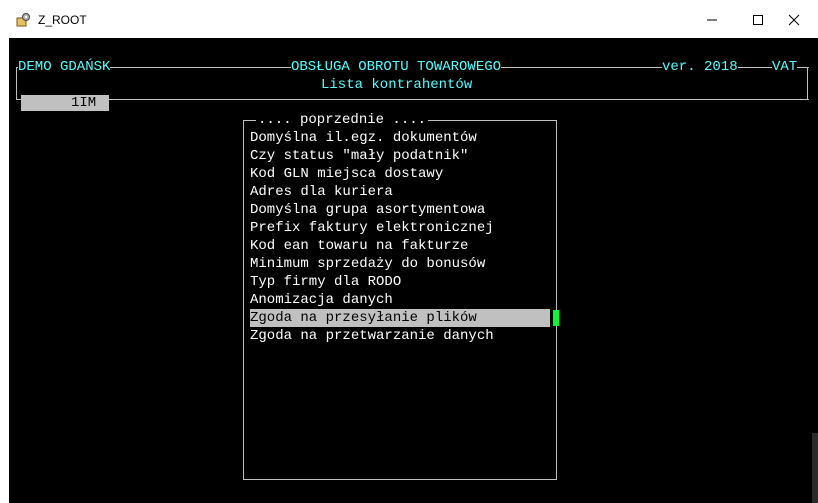 The width and height of the screenshot is (818, 503). Describe the element at coordinates (556, 299) in the screenshot. I see `menu-frame-right` at that location.